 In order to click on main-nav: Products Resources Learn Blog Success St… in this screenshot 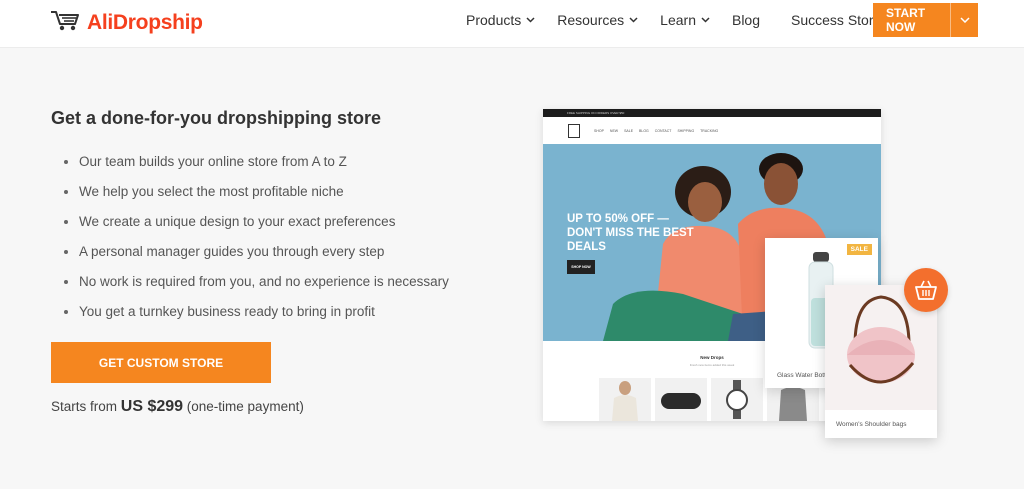, I will do `click(689, 20)`.